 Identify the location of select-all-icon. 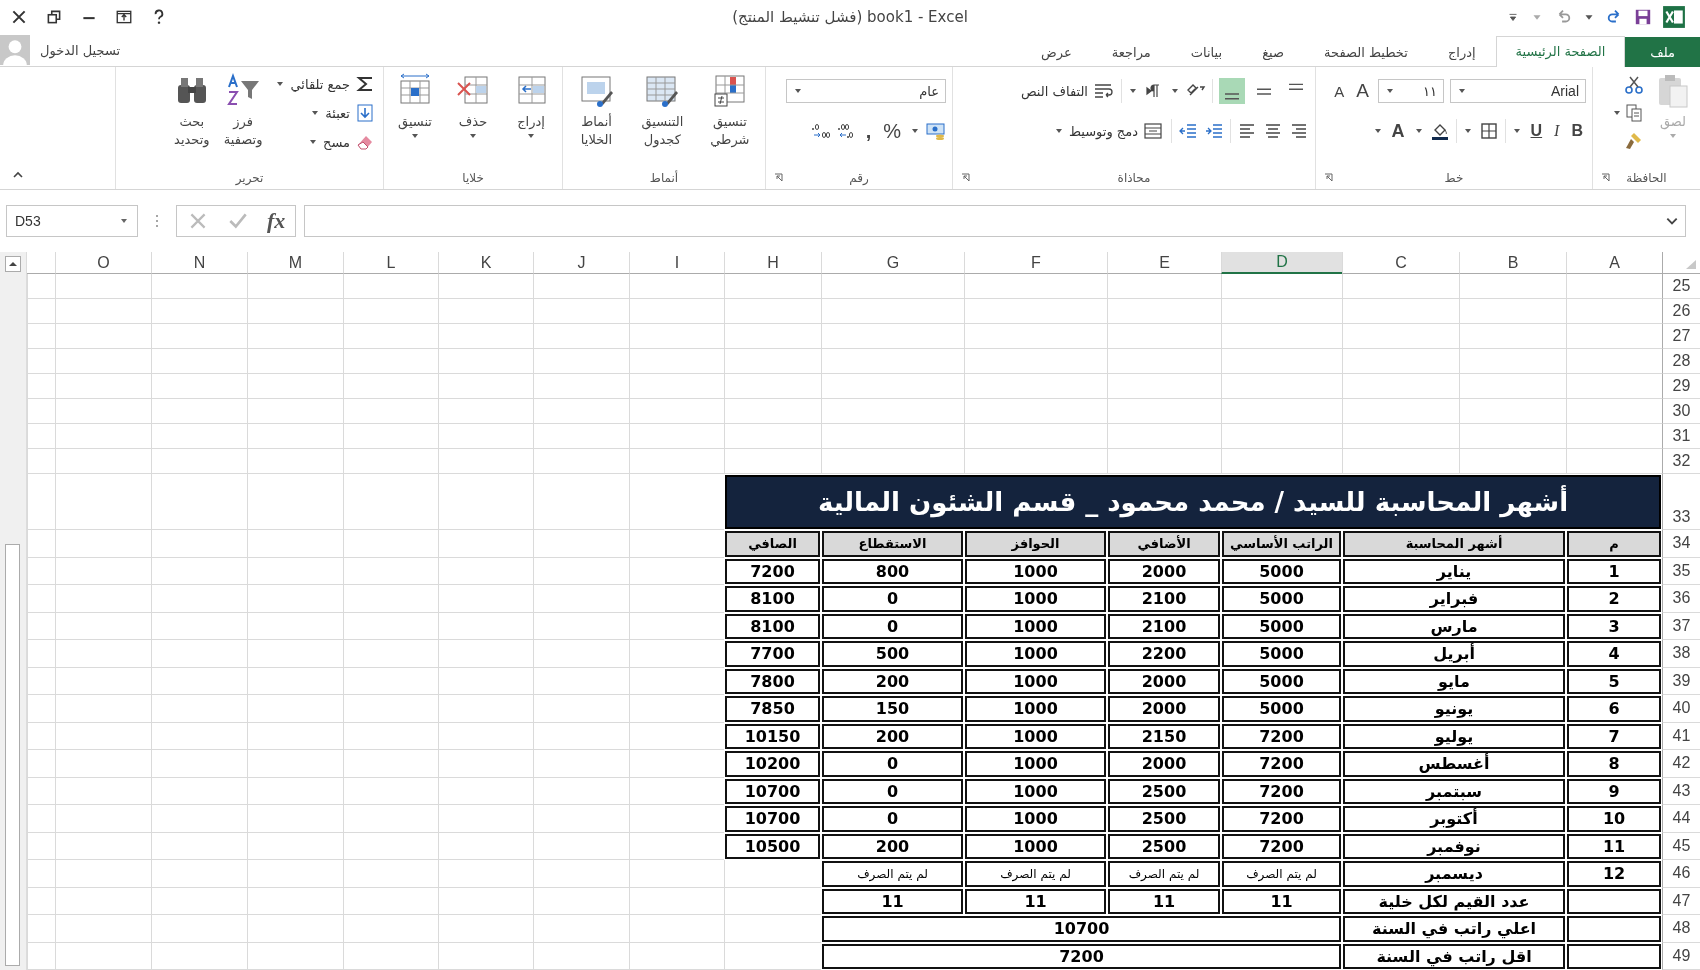
(1691, 264).